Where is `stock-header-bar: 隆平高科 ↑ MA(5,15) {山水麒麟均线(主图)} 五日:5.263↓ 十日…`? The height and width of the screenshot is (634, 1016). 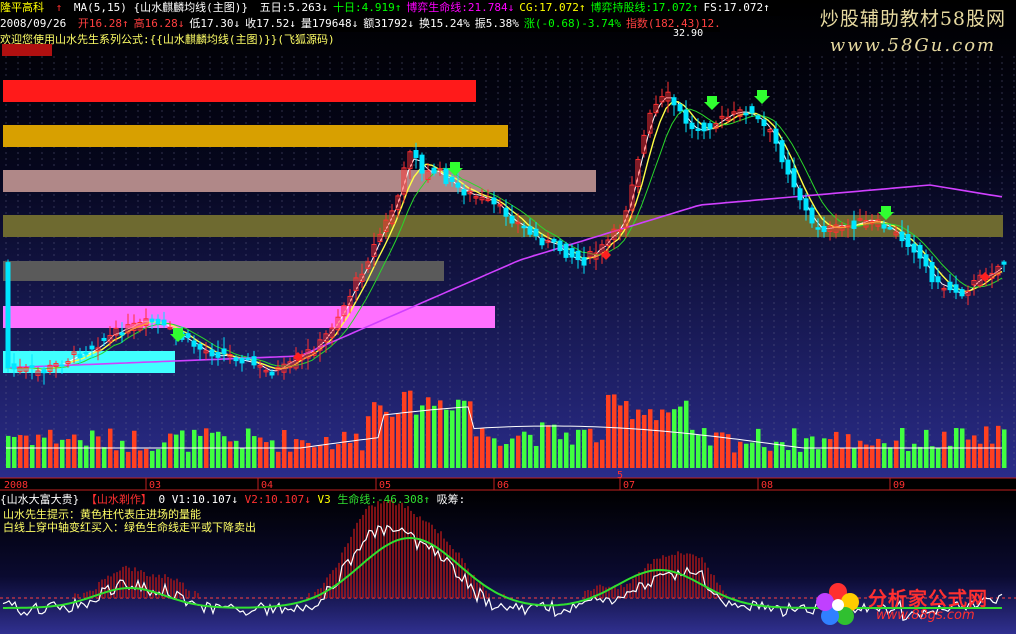
stock-header-bar: 隆平高科 ↑ MA(5,15) {山水麒麟均线(主图)} 五日:5.263↓ 十日… is located at coordinates (390, 8).